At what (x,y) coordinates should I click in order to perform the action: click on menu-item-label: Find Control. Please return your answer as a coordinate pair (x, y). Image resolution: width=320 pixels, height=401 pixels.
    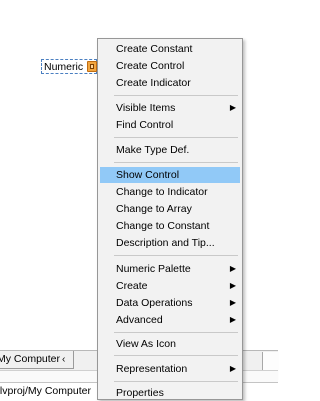
    Looking at the image, I should click on (145, 125).